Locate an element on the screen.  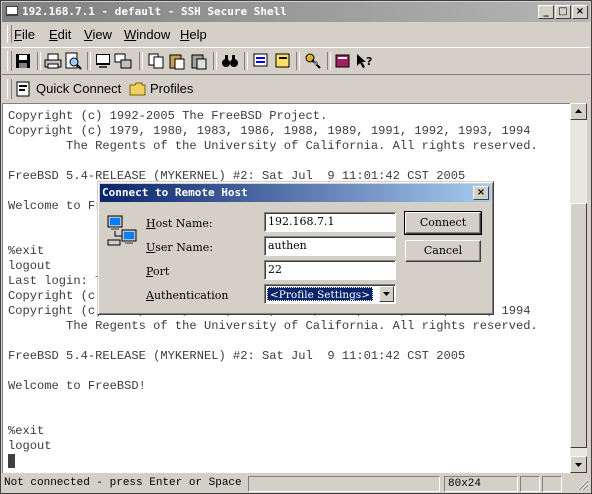
print-preview-icon is located at coordinates (73, 61).